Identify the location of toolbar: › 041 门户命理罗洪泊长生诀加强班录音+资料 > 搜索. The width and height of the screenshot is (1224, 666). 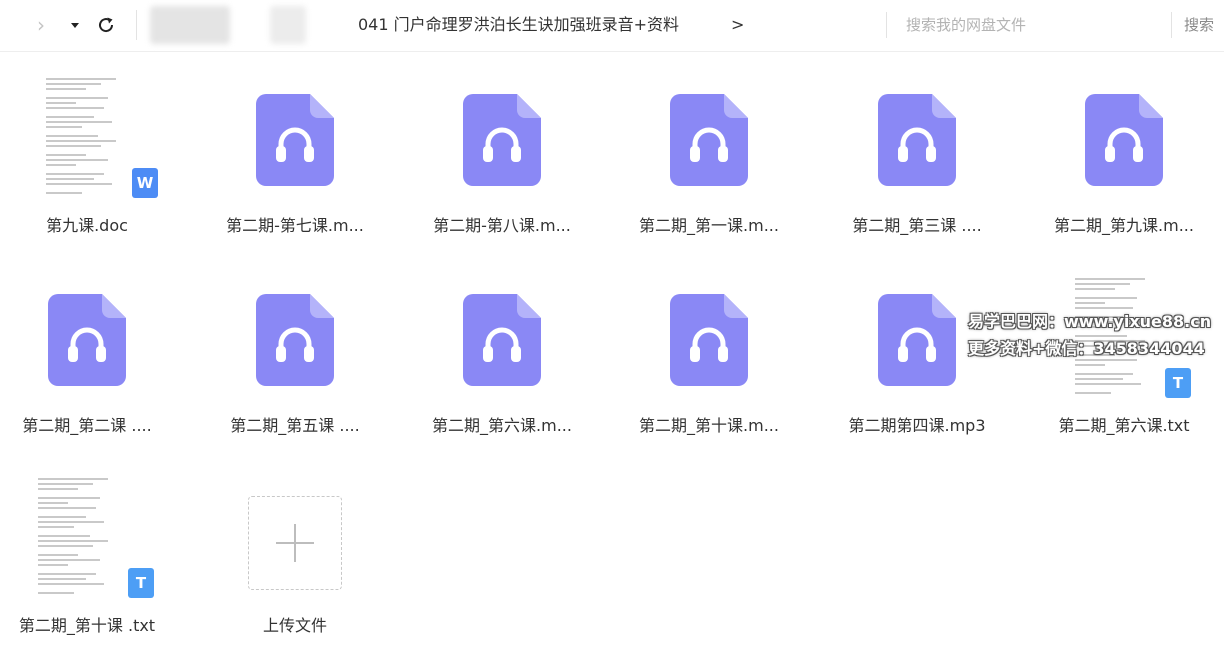
(612, 26).